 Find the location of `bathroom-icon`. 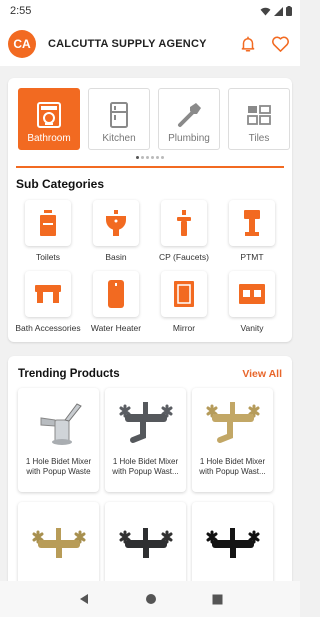

bathroom-icon is located at coordinates (49, 115).